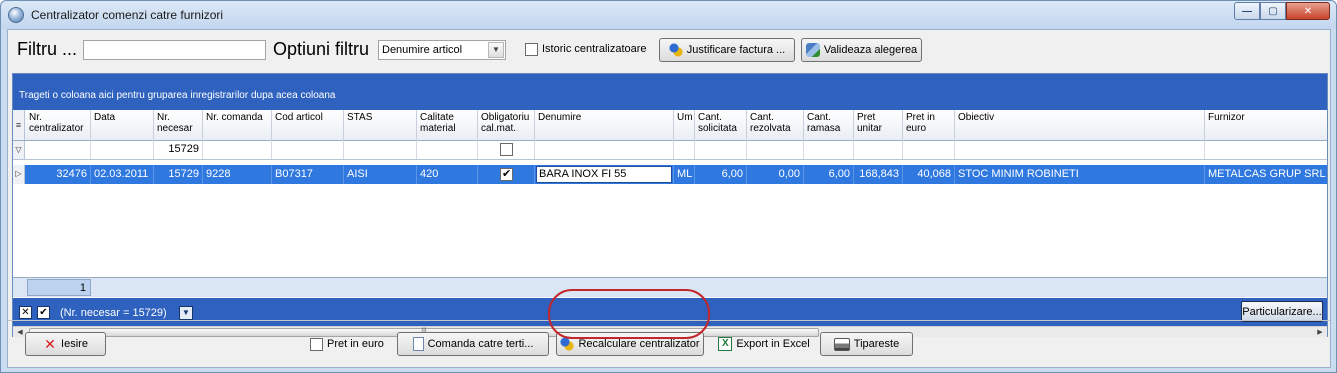 The image size is (1337, 373). I want to click on cell-pret-unitar: 168,843, so click(878, 174).